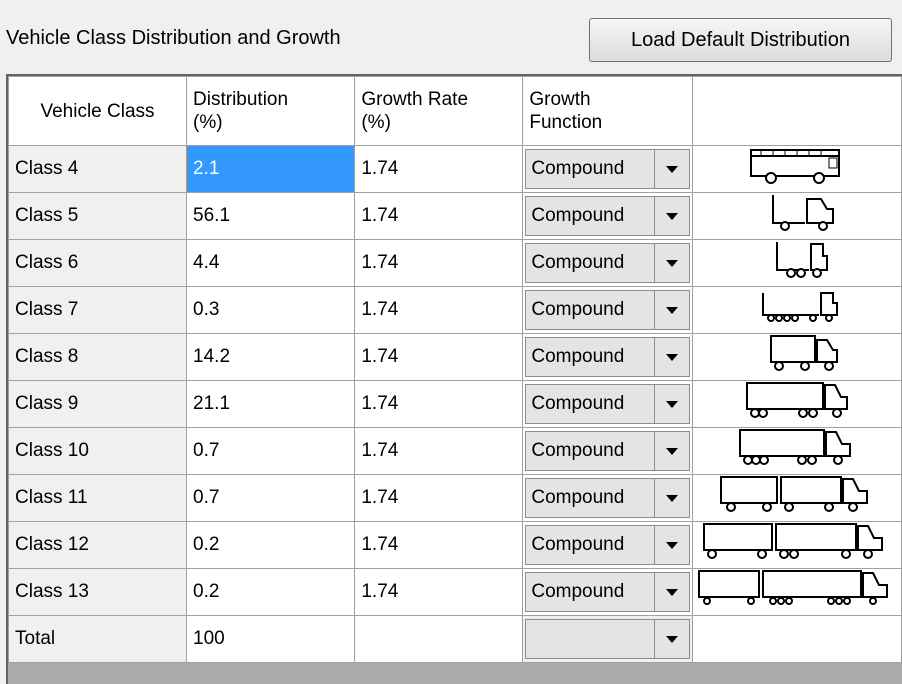 This screenshot has width=902, height=684. Describe the element at coordinates (797, 357) in the screenshot. I see `tractor-trailer-icon` at that location.